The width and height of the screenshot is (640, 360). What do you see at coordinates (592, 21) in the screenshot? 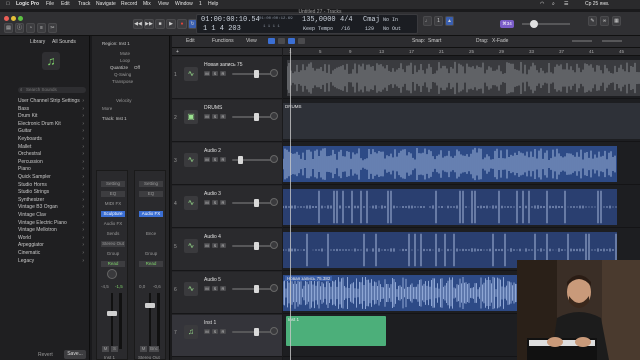
I see `notes-button: ✎` at bounding box center [592, 21].